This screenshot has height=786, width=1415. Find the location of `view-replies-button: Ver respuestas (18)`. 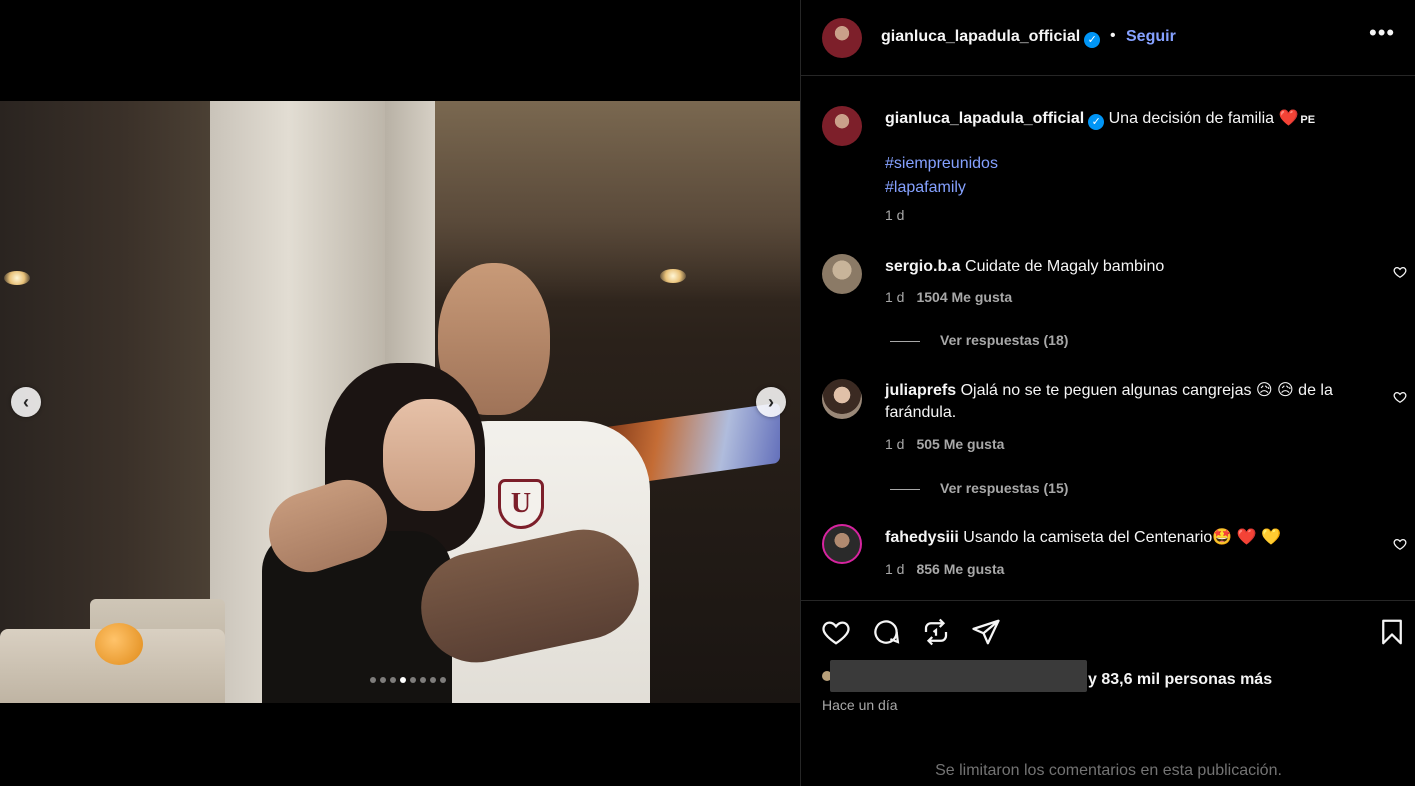

view-replies-button: Ver respuestas (18) is located at coordinates (979, 340).